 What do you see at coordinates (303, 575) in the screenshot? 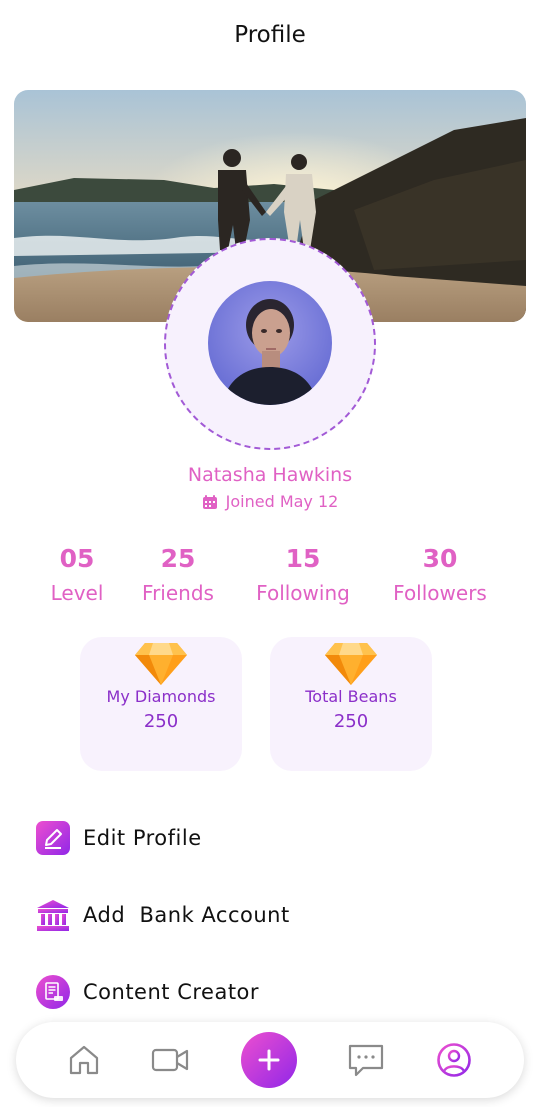
I see `stat-following: 15 Following` at bounding box center [303, 575].